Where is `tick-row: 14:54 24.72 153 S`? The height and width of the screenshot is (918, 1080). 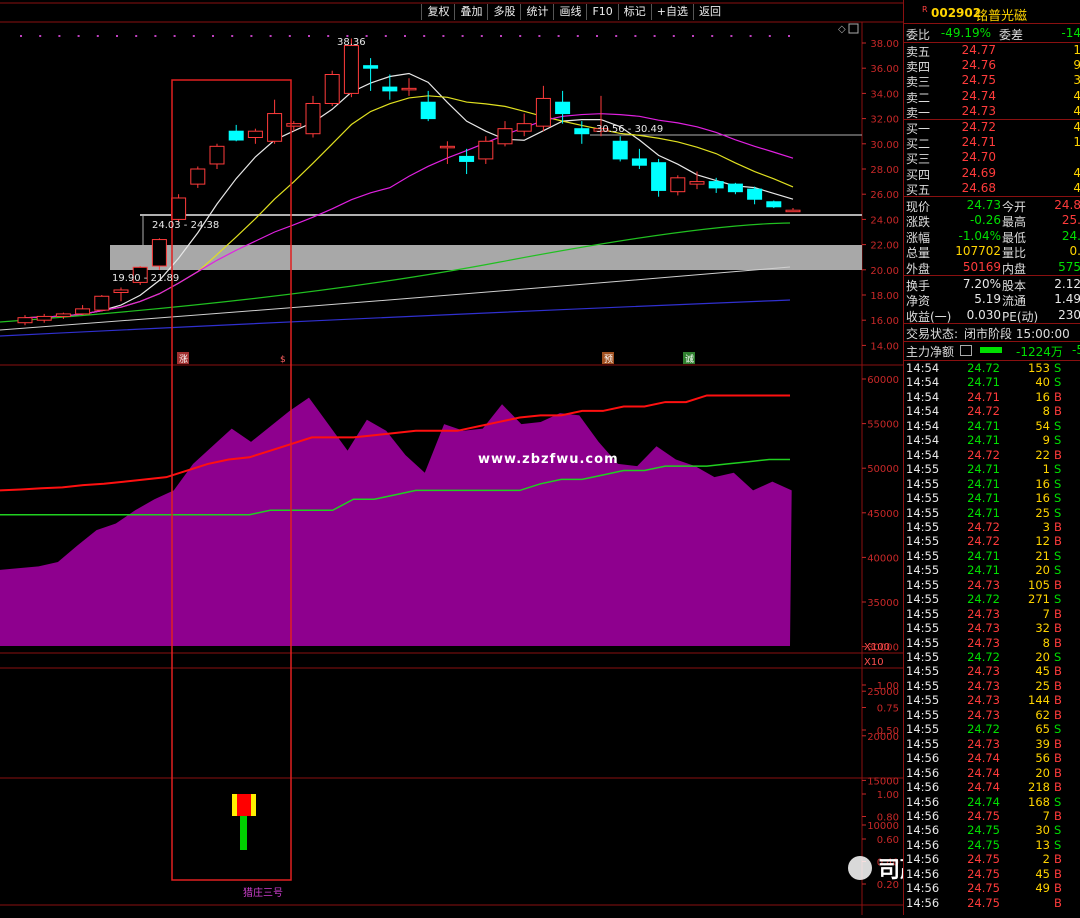
tick-row: 14:54 24.72 153 S is located at coordinates (992, 368).